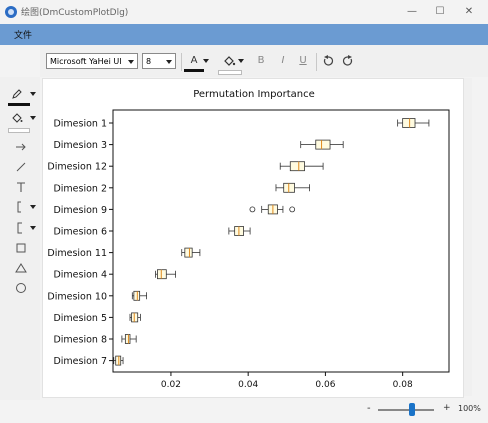  Describe the element at coordinates (77, 167) in the screenshot. I see `y-tick-label: Dimesion 12` at that location.